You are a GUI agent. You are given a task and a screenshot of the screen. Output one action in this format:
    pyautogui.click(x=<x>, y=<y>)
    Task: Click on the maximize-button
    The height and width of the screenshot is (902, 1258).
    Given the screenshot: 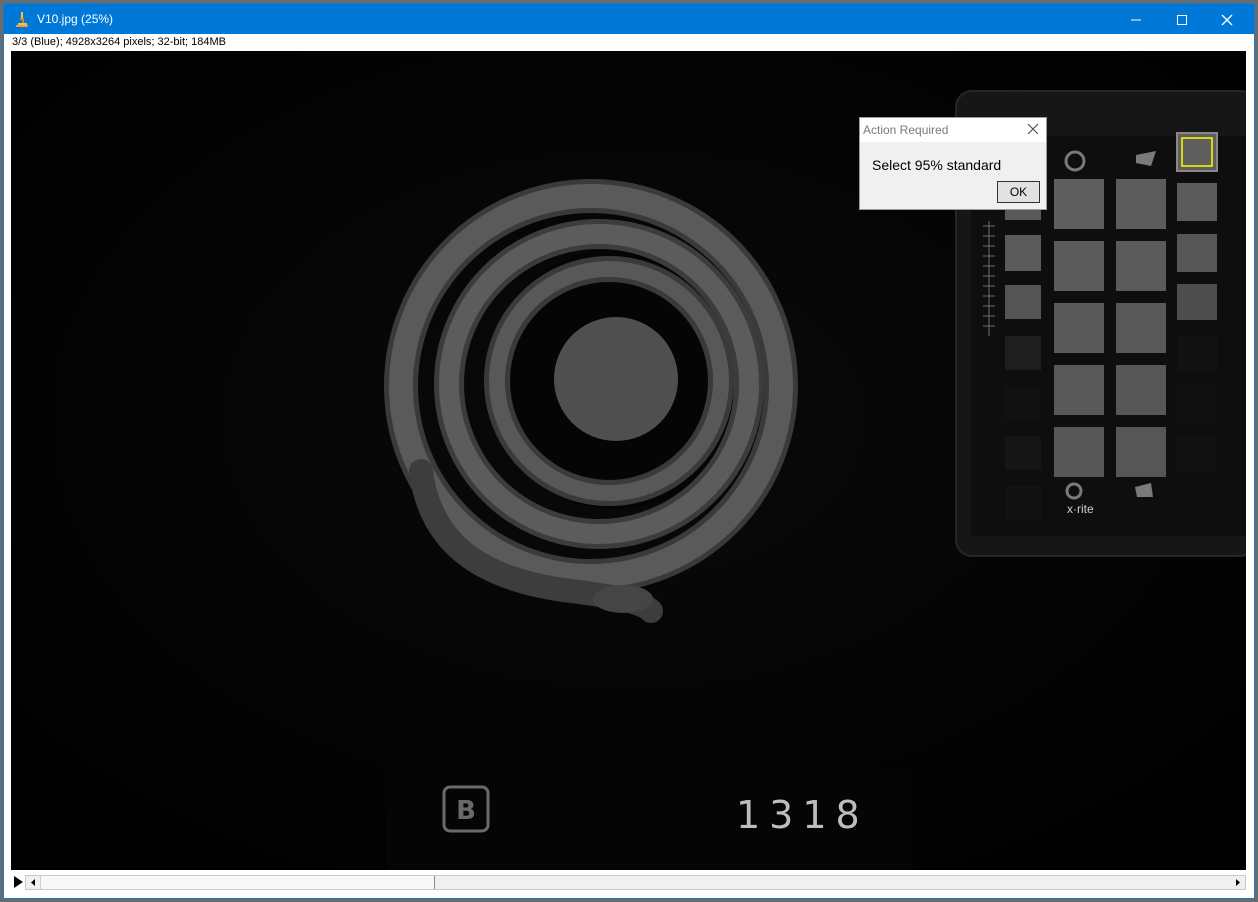 What is the action you would take?
    pyautogui.click(x=1182, y=19)
    